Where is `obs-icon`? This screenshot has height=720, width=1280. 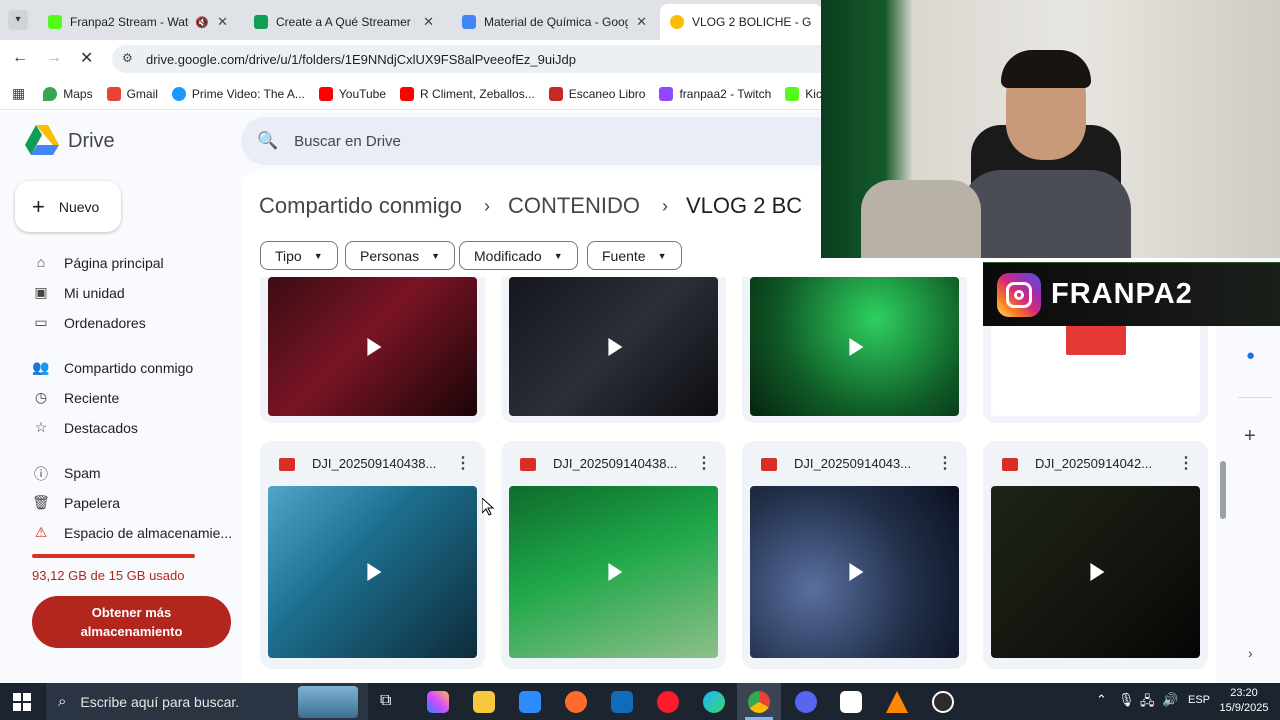 obs-icon is located at coordinates (943, 702).